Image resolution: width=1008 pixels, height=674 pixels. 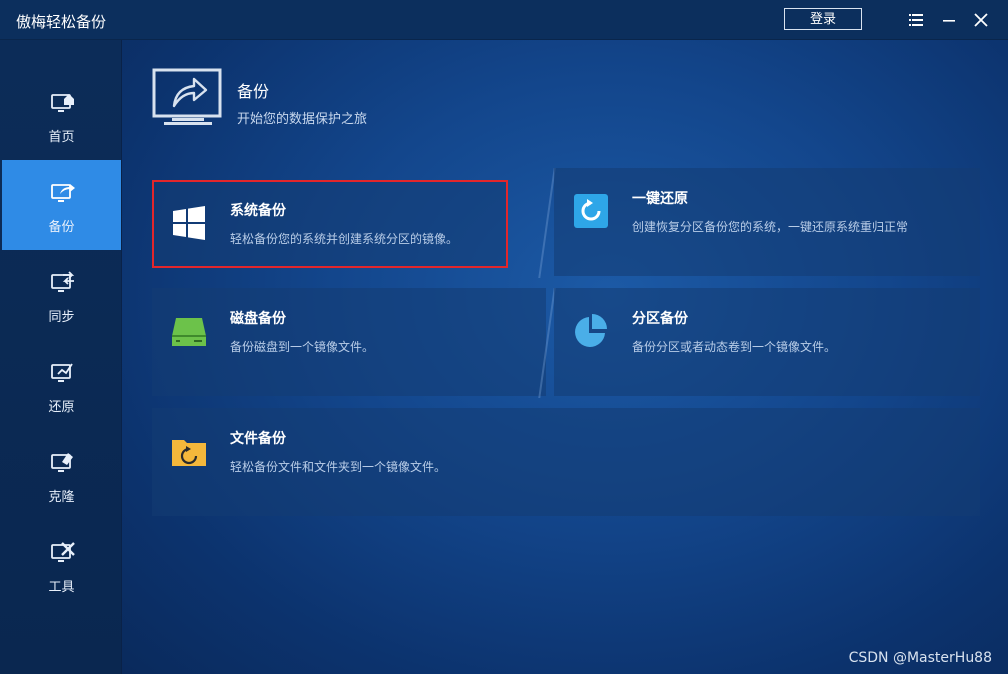 What do you see at coordinates (62, 462) in the screenshot?
I see `clone-icon` at bounding box center [62, 462].